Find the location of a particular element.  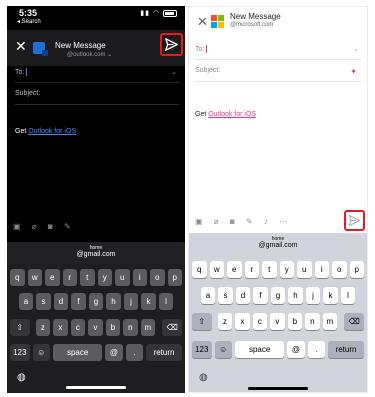

from-account: @microsoft.com is located at coordinates (251, 25).